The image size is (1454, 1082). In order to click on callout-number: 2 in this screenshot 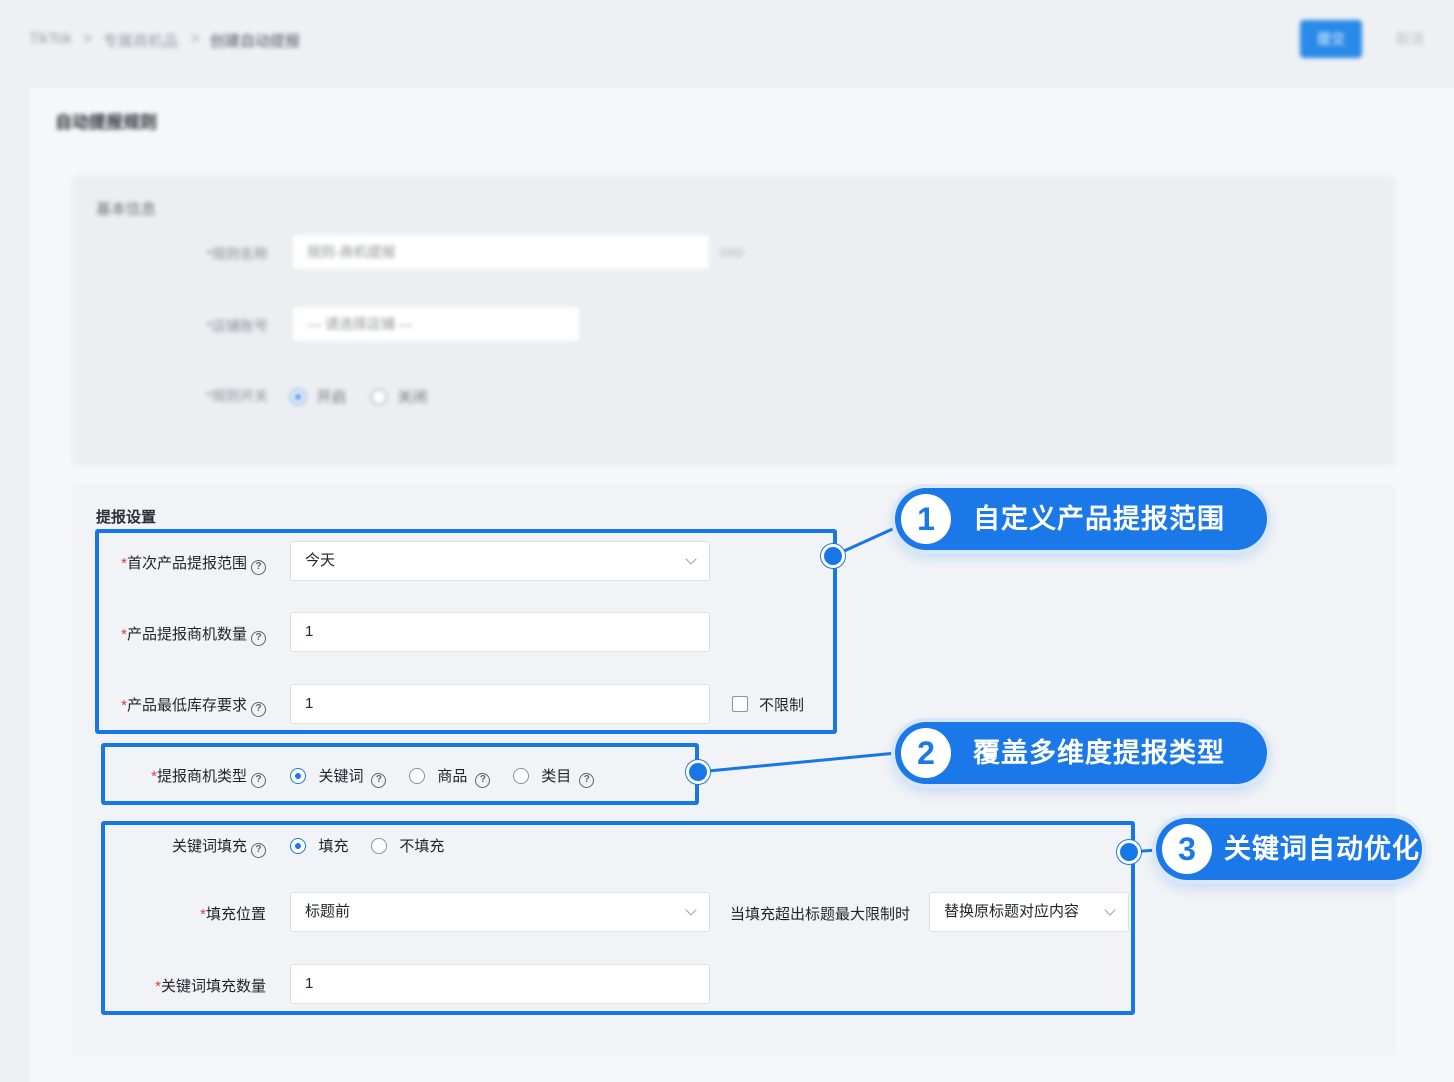, I will do `click(926, 753)`.